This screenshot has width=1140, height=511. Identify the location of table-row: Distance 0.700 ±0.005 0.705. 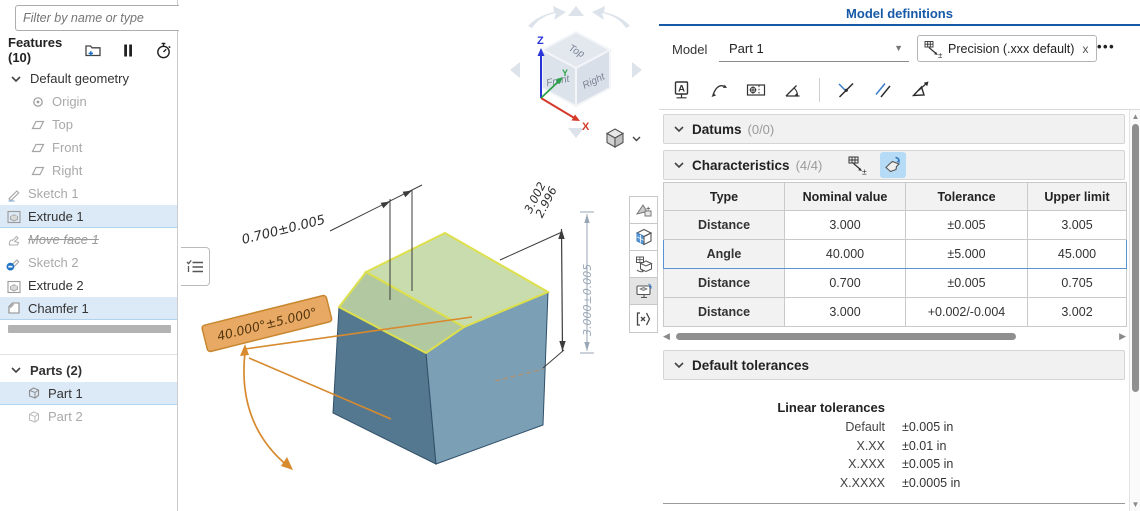
(895, 283).